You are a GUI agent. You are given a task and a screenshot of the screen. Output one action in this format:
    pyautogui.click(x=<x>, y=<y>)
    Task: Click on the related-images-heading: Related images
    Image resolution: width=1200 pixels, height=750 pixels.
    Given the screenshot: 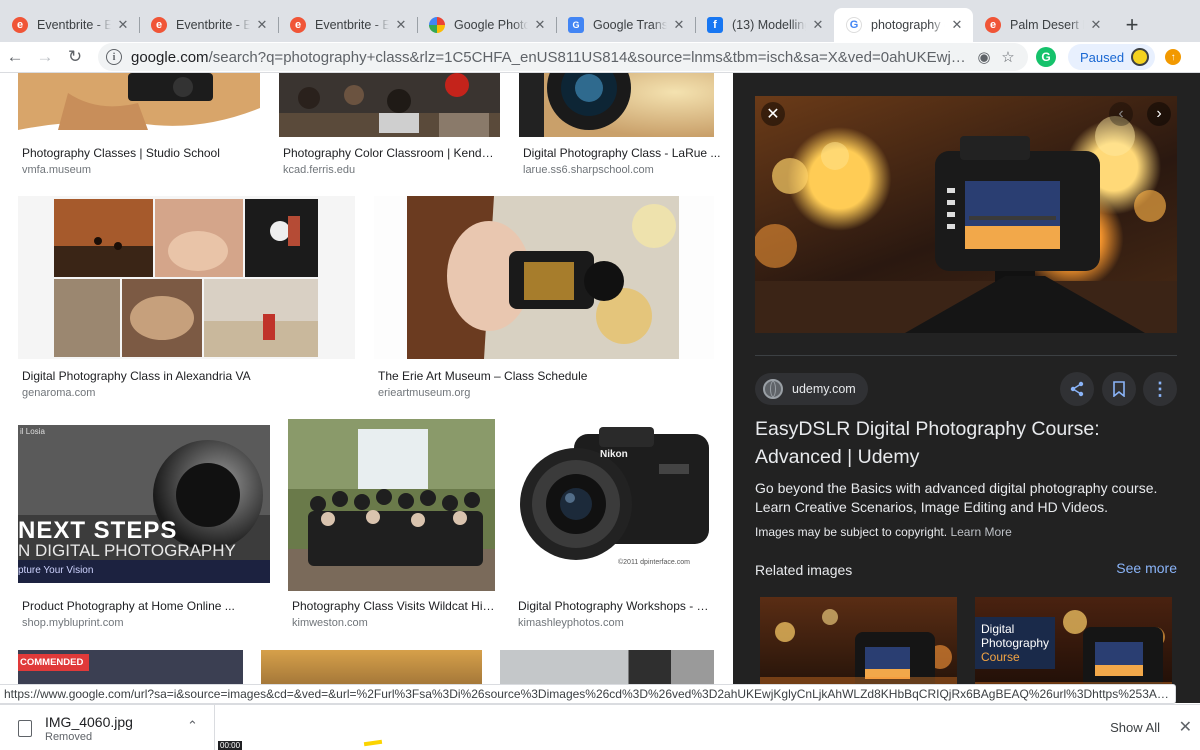 What is the action you would take?
    pyautogui.click(x=804, y=570)
    